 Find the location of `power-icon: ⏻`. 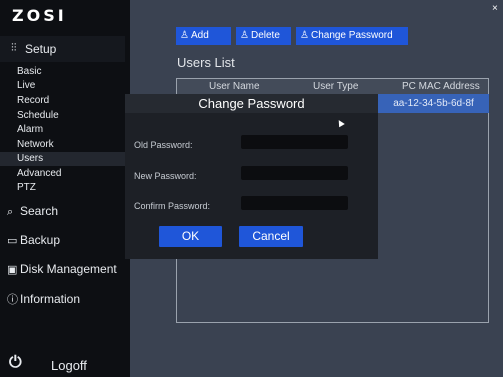

power-icon: ⏻ is located at coordinates (15, 363).